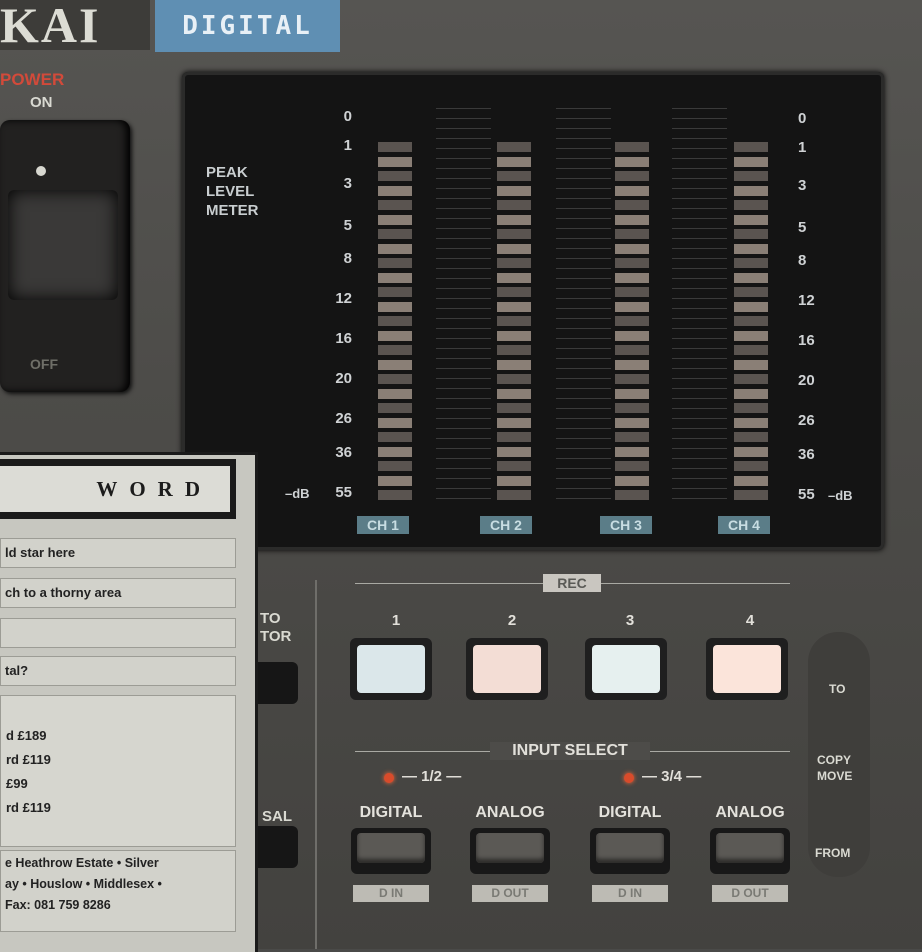 This screenshot has height=952, width=922. Describe the element at coordinates (802, 185) in the screenshot. I see `scale-right-tick: 3` at that location.